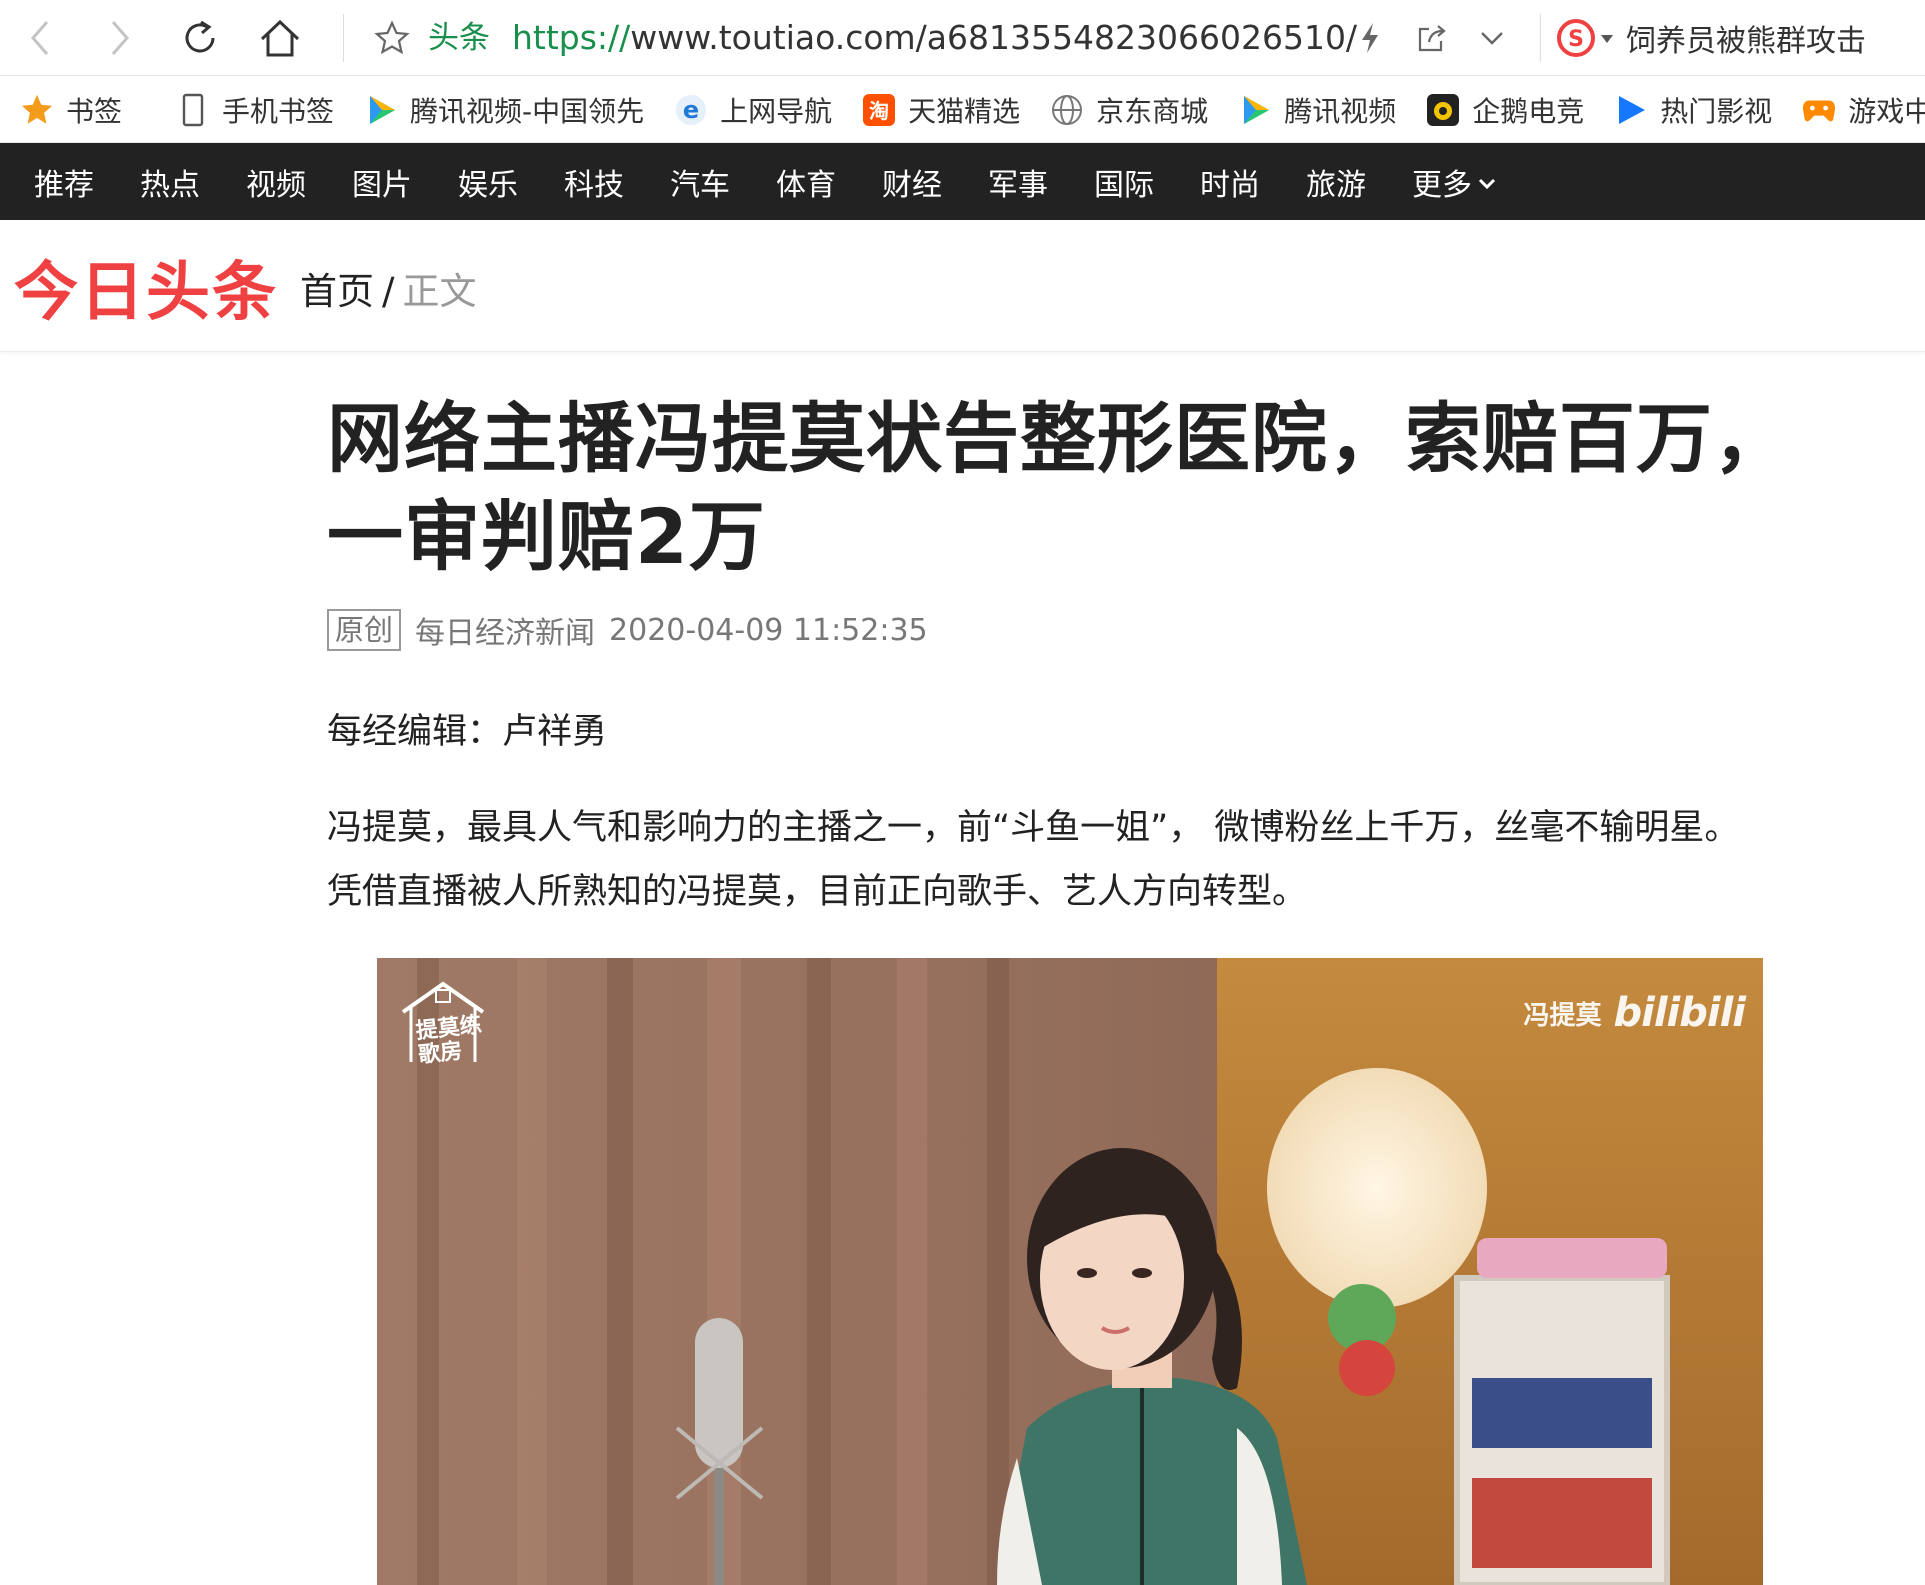 The width and height of the screenshot is (1925, 1585). I want to click on channel-hot: 热点, so click(170, 182).